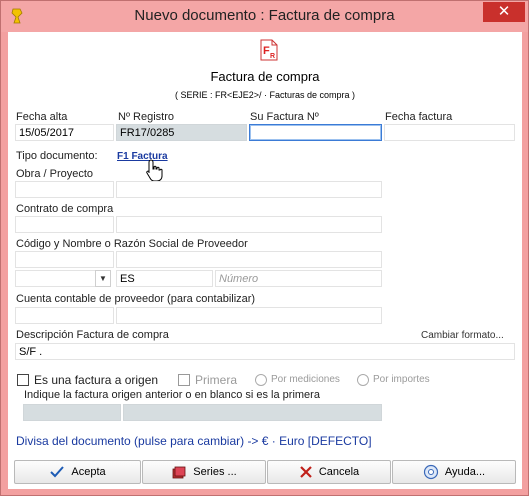 This screenshot has height=496, width=529. I want to click on acepta-button: Acepta, so click(77, 472).